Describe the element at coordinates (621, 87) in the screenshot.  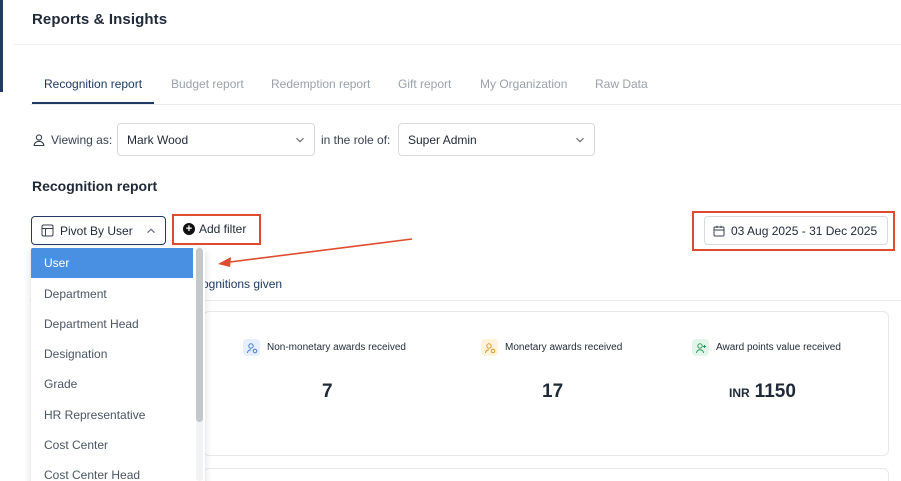
I see `tab-raw-data: Raw Data` at that location.